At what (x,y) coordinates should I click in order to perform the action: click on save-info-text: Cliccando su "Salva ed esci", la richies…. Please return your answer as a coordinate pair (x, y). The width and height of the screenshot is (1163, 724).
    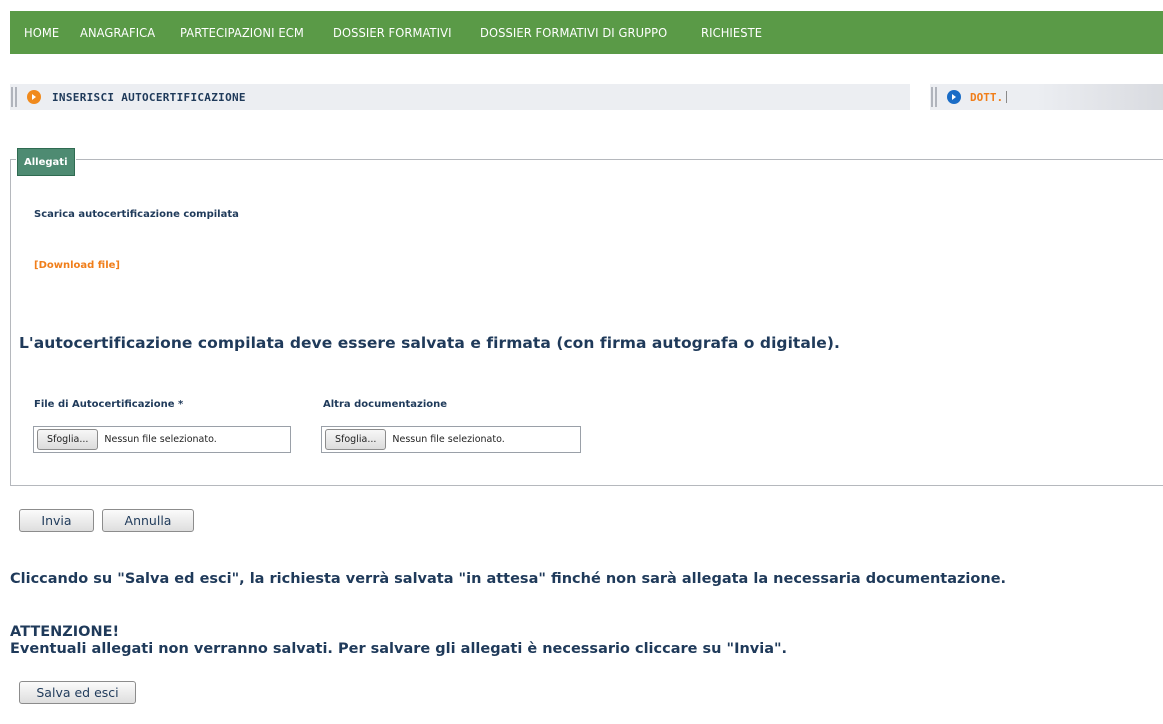
    Looking at the image, I should click on (508, 579).